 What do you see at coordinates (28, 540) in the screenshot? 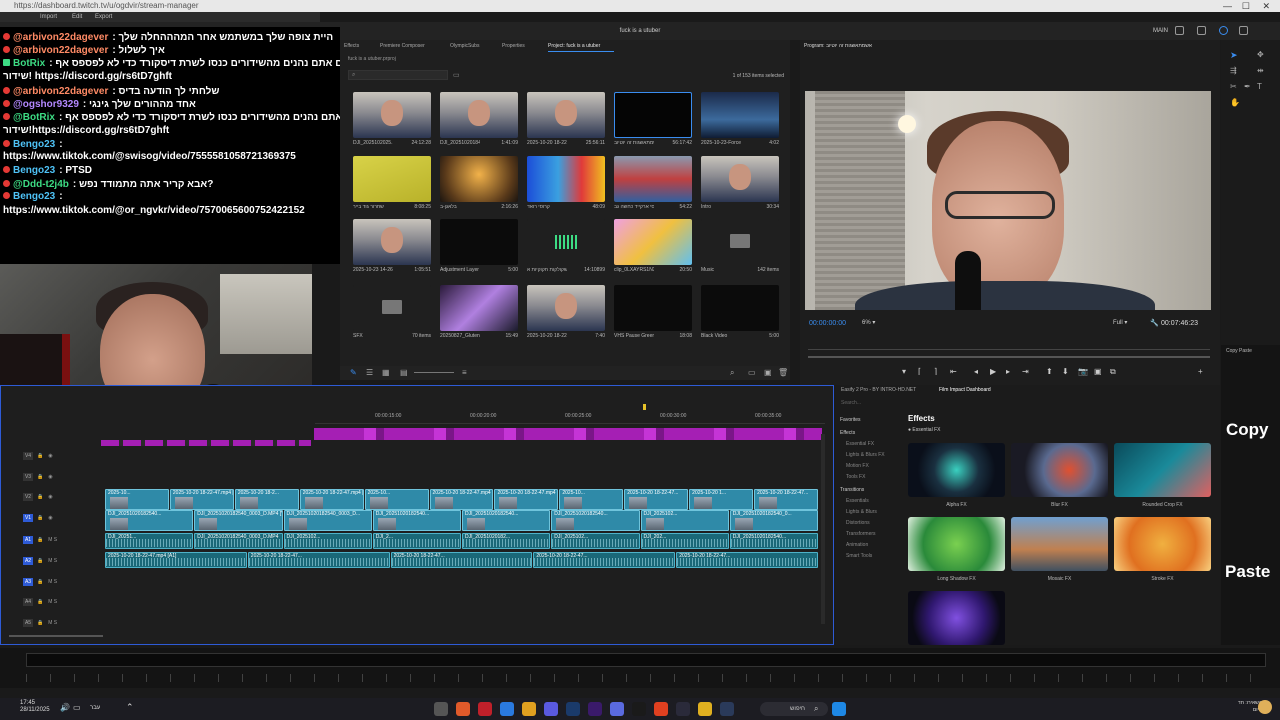
I see `track-target-label: A1` at bounding box center [28, 540].